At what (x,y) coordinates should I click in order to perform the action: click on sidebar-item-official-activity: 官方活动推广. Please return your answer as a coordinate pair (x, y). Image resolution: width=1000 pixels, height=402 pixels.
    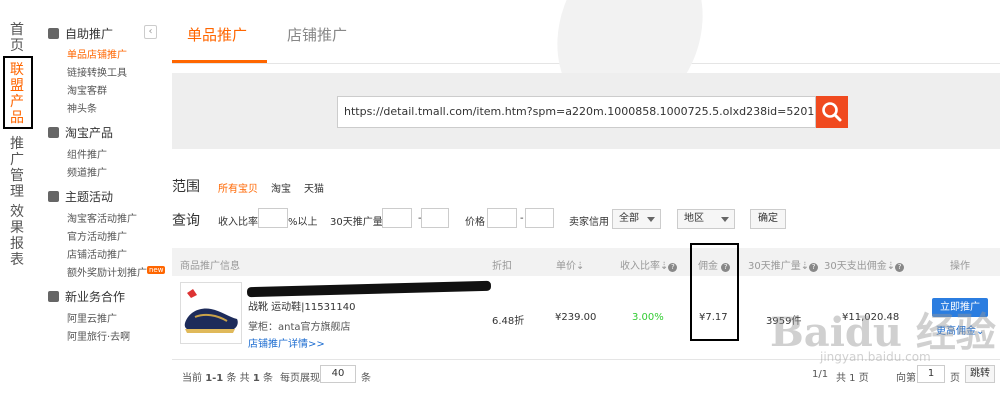
    Looking at the image, I should click on (97, 235).